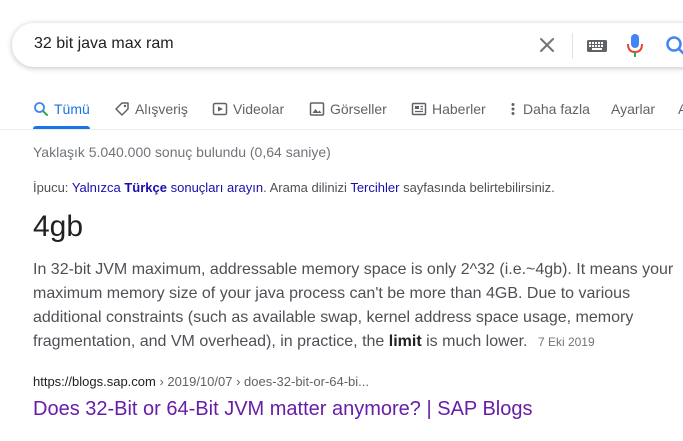 Image resolution: width=683 pixels, height=441 pixels. I want to click on tab-label: Haberler, so click(459, 109).